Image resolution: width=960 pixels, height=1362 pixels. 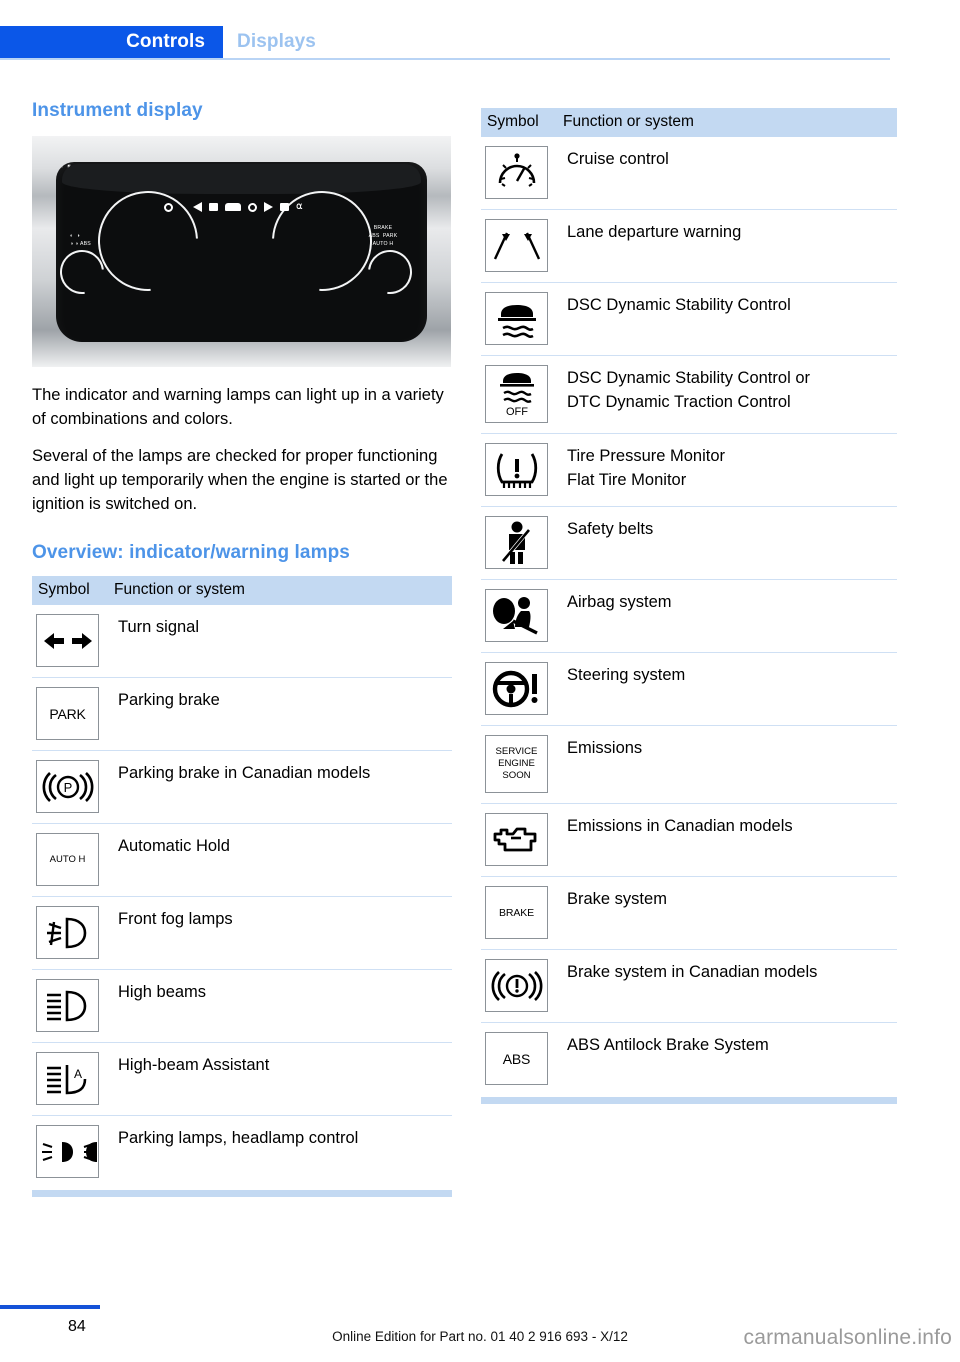 I want to click on table-row: P Parking brake in Canadian models, so click(x=242, y=787).